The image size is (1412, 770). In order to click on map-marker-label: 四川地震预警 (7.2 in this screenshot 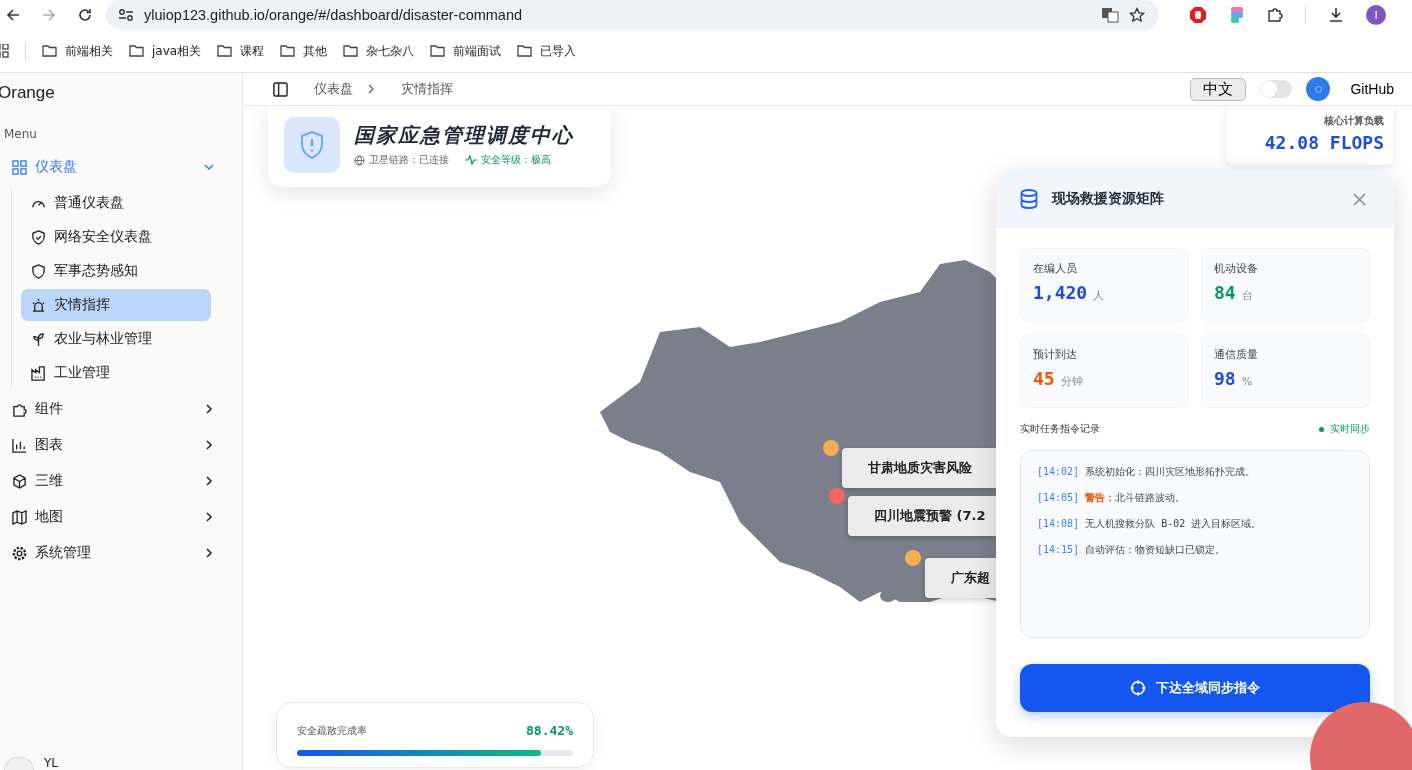, I will do `click(922, 516)`.